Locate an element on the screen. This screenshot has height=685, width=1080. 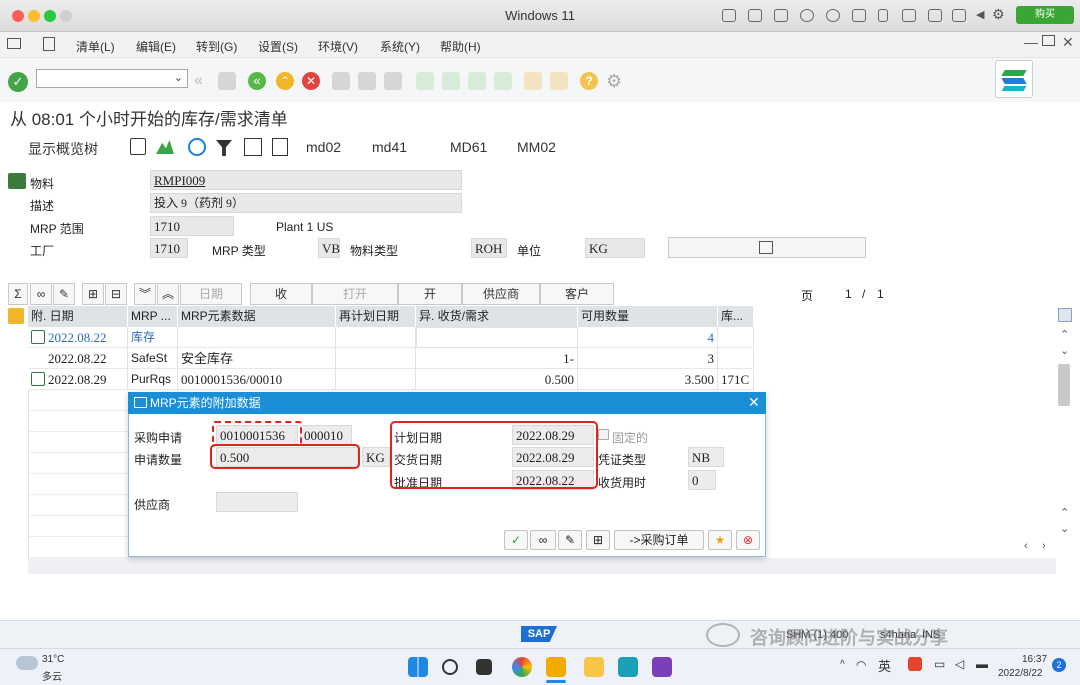
cancel-icon: ✕ is located at coordinates (311, 81).